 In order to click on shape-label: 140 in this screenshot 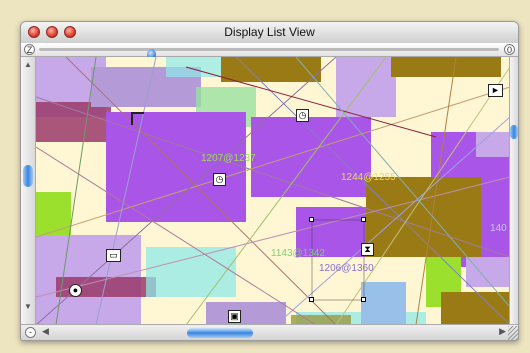, I will do `click(498, 228)`.